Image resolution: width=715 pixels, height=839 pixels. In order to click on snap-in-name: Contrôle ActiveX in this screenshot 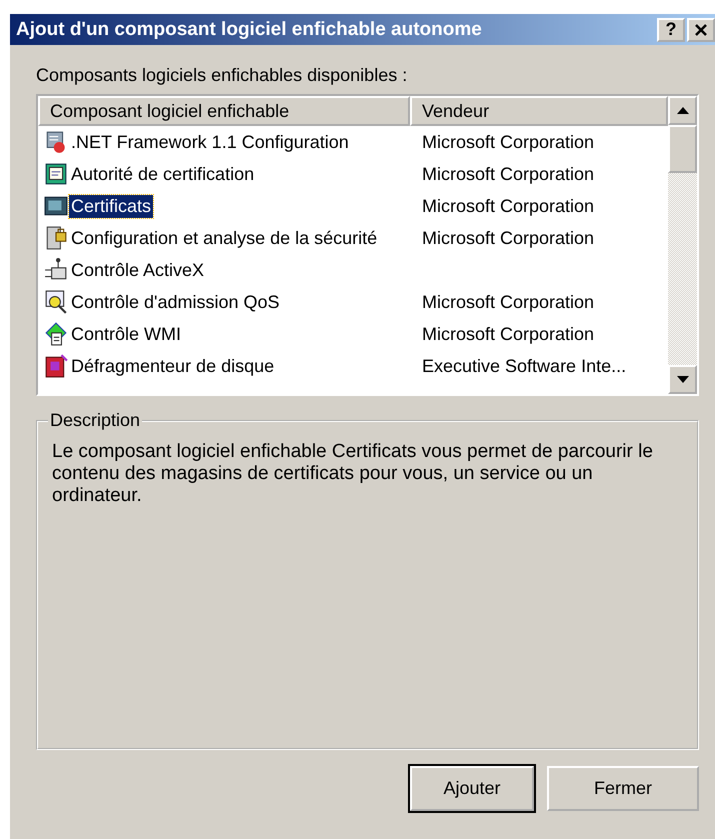, I will do `click(137, 270)`.